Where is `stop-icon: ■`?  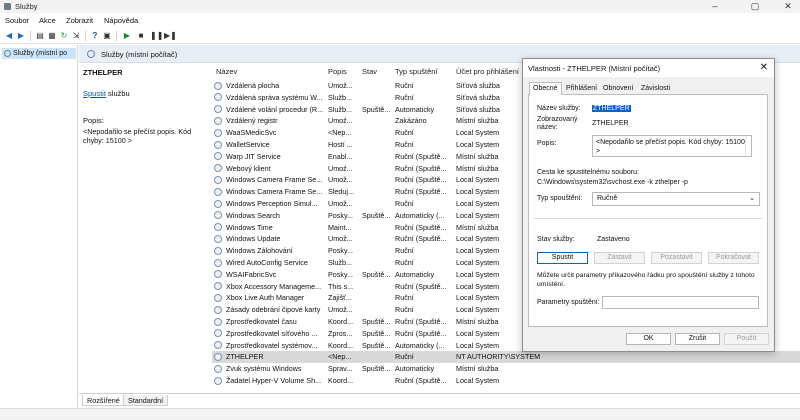
stop-icon: ■ is located at coordinates (141, 36).